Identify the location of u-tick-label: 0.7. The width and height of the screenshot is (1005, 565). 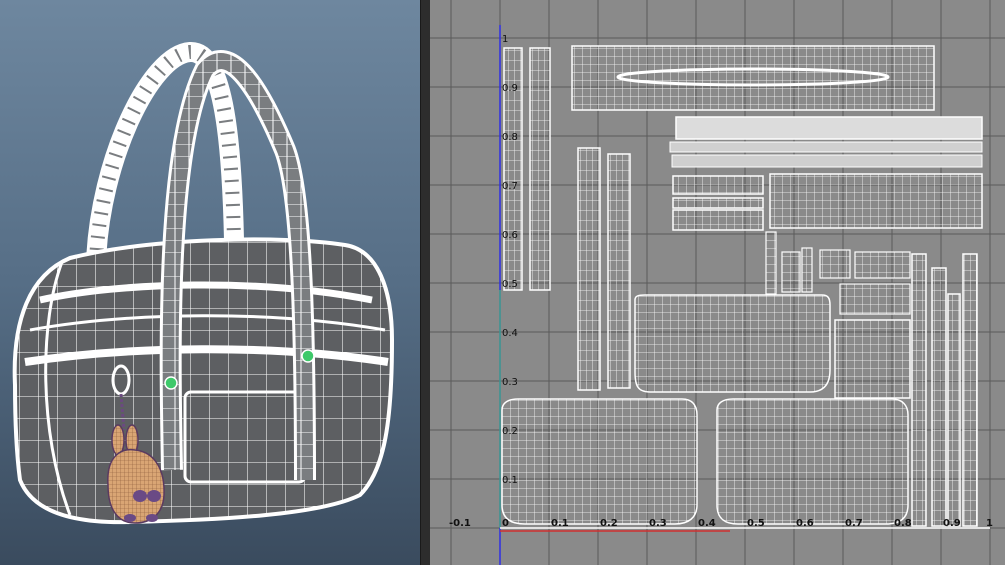
(854, 523).